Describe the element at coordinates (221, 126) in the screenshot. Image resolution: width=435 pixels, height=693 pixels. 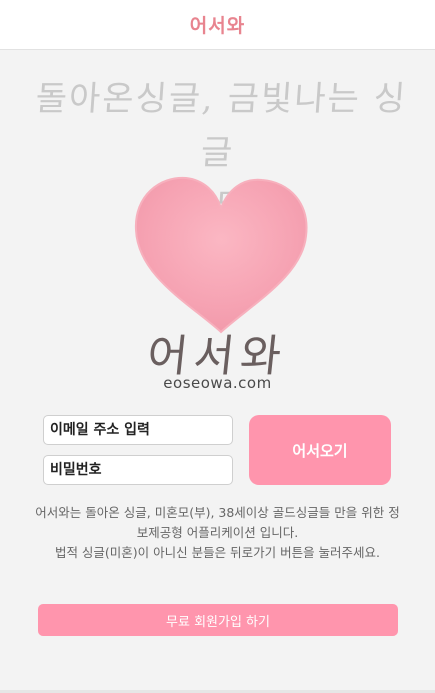
I see `tagline-line-1: 돌아온싱글, 금빛나는 싱글` at that location.